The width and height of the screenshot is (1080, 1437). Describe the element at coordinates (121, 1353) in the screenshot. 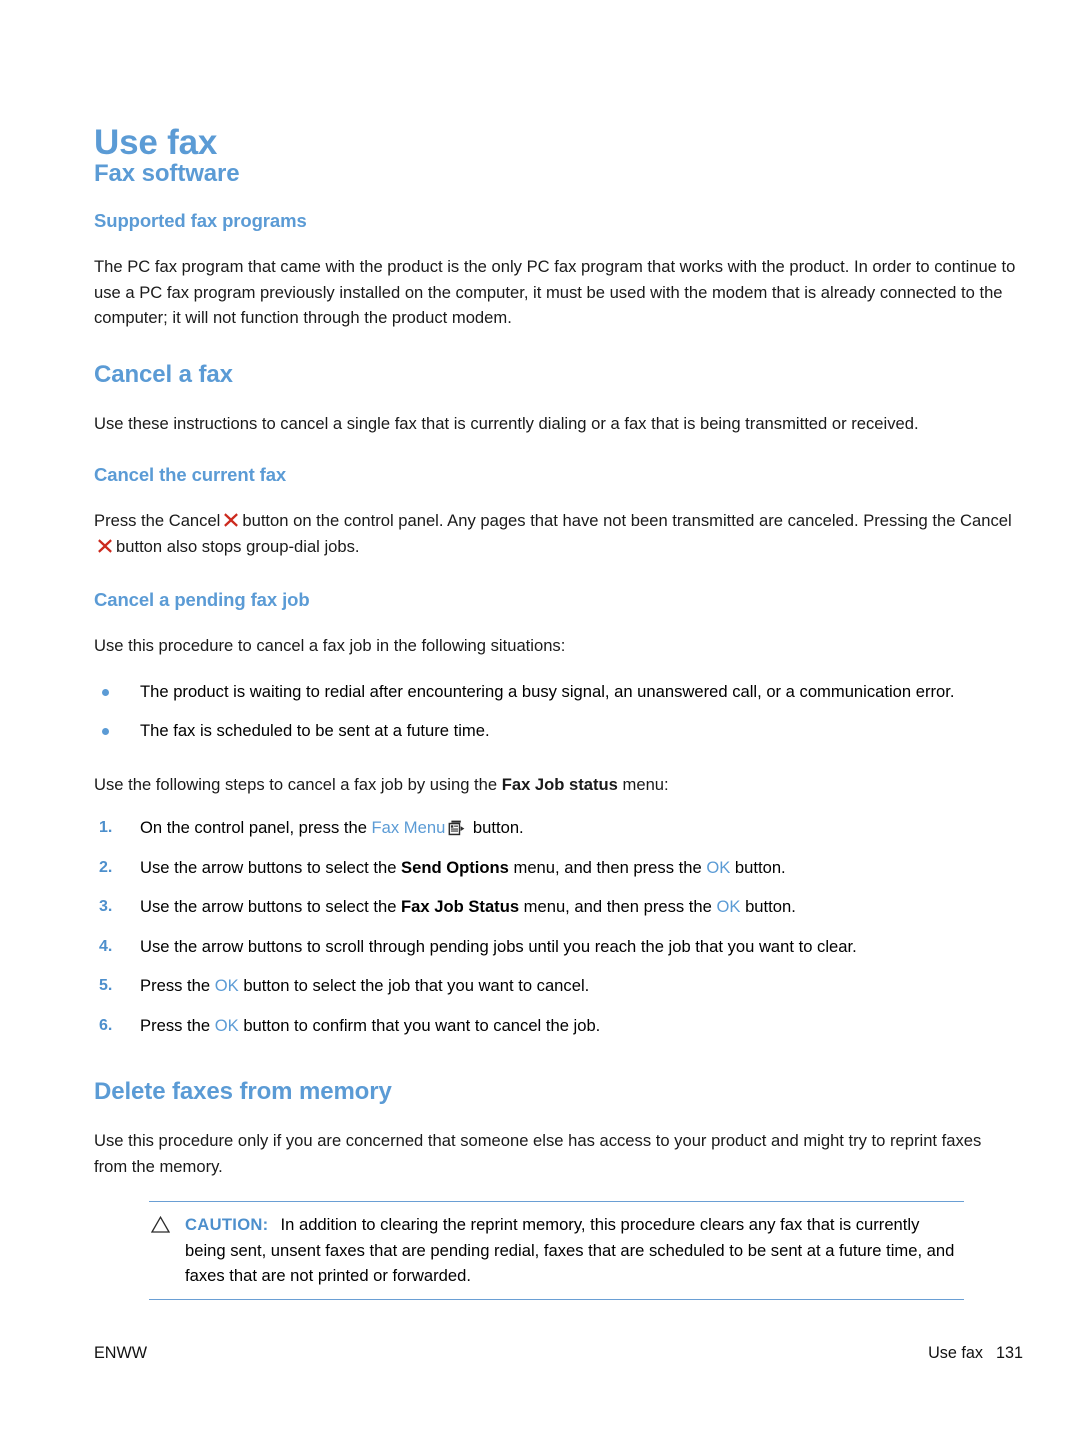

I see `footer-left-label: ENWW` at that location.